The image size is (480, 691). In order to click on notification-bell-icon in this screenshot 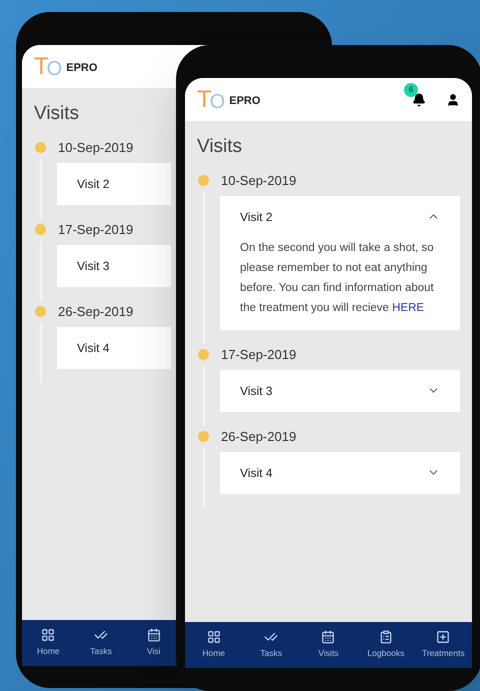, I will do `click(419, 99)`.